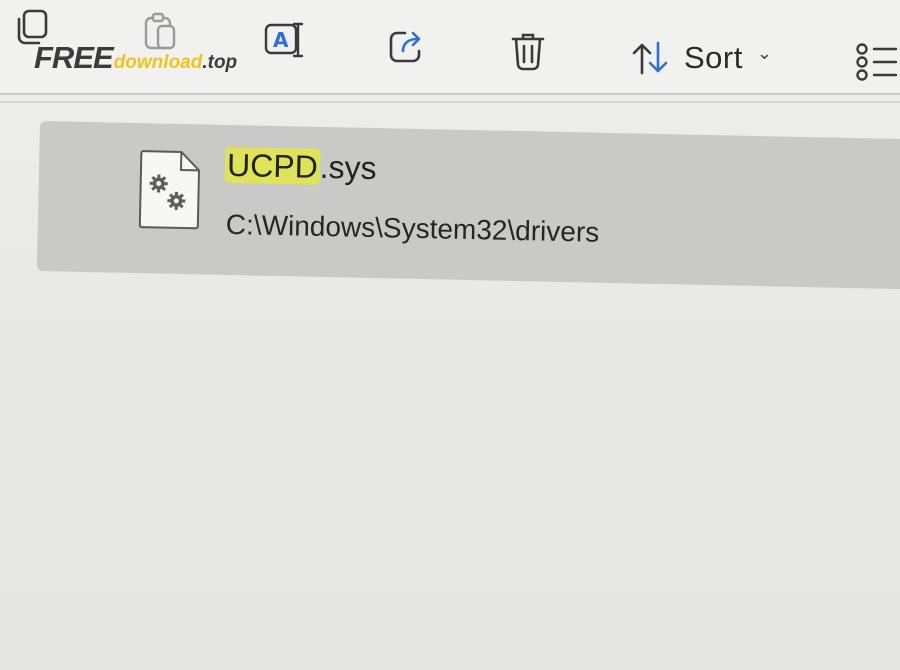  I want to click on view-options-button, so click(876, 62).